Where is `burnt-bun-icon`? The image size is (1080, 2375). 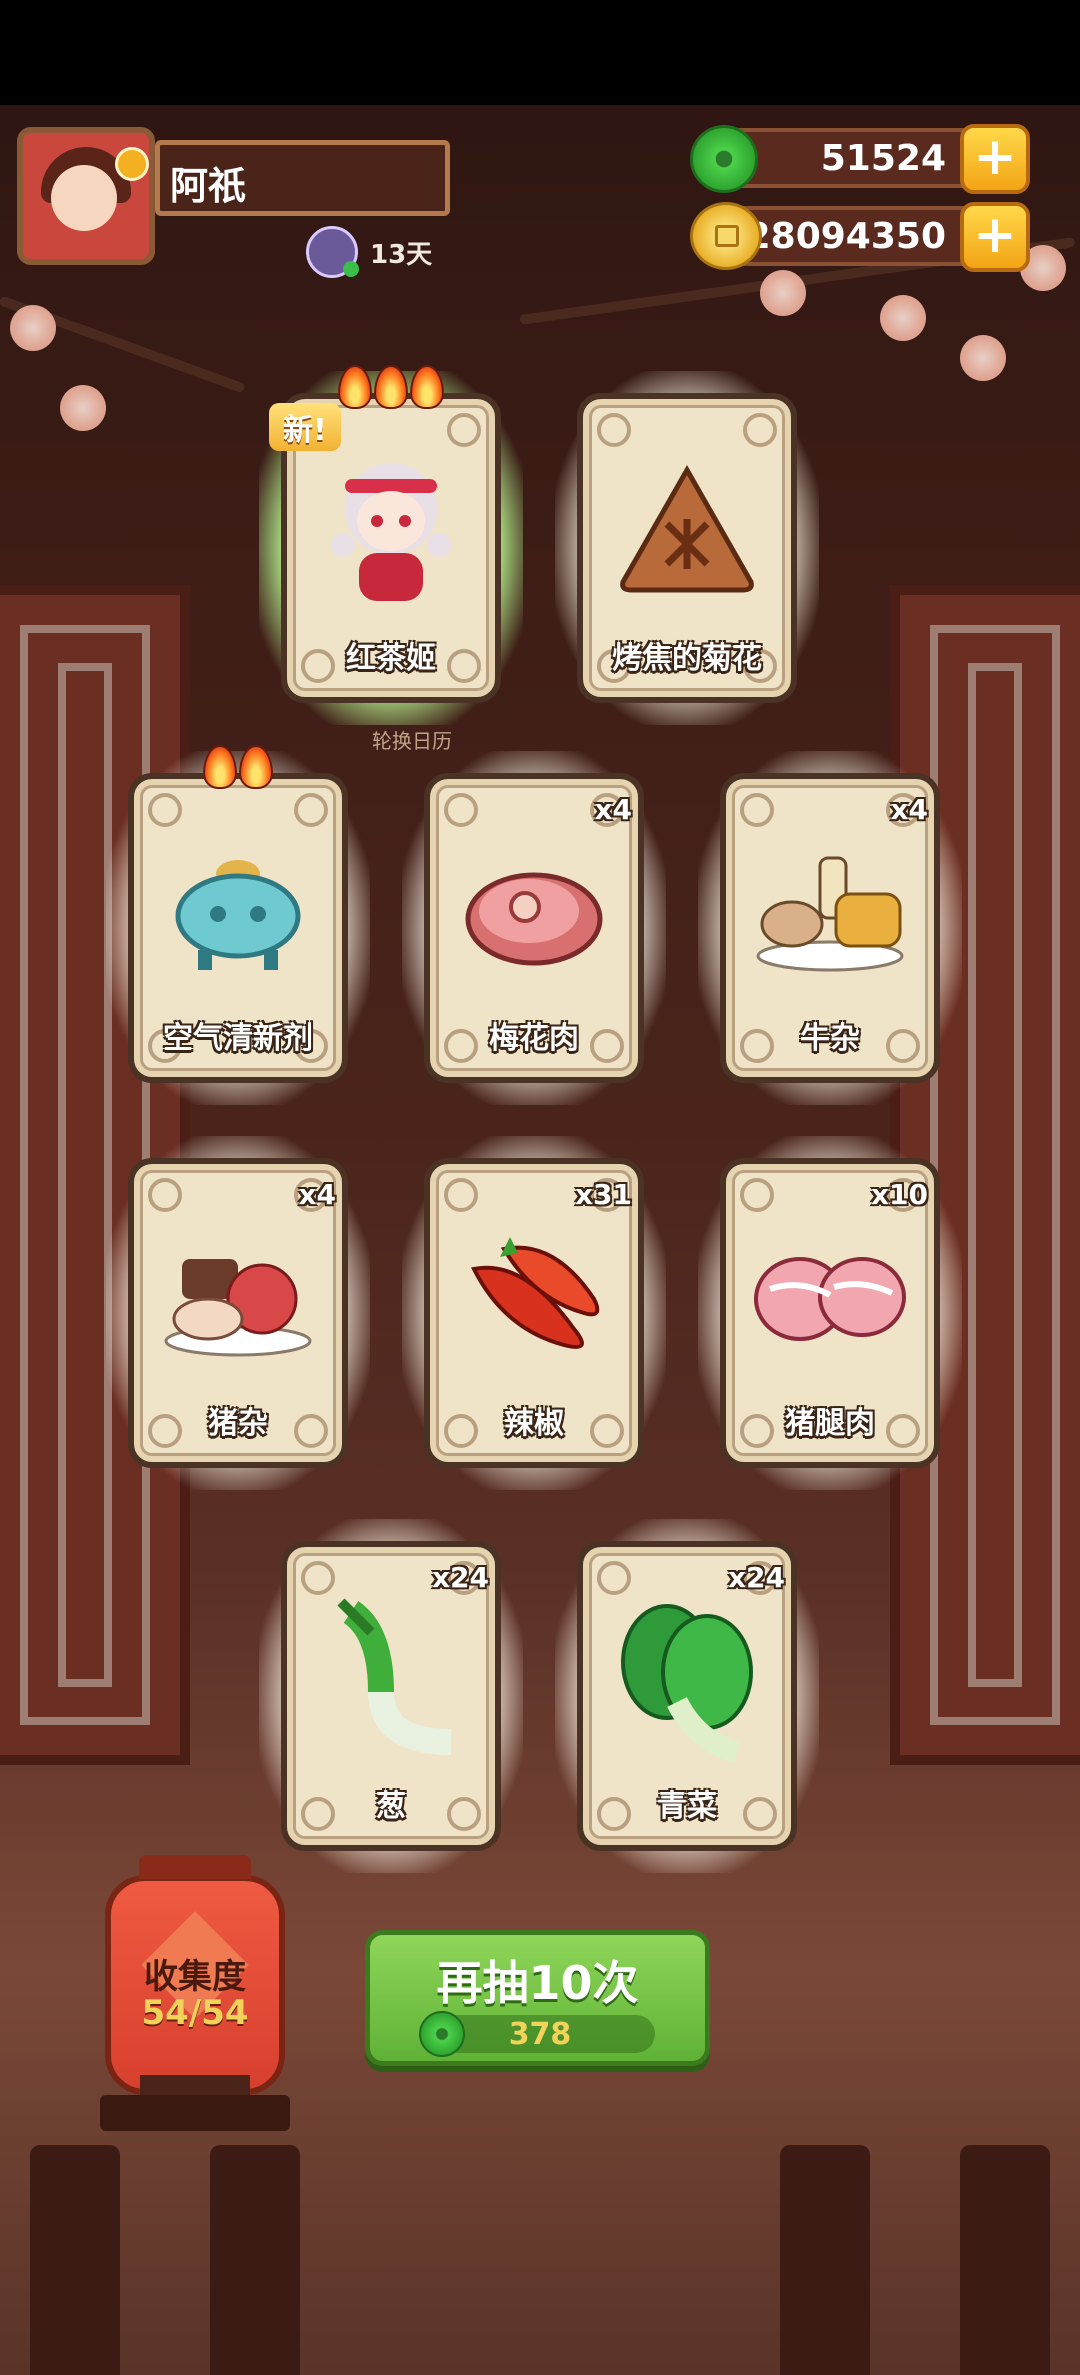 burnt-bun-icon is located at coordinates (687, 529).